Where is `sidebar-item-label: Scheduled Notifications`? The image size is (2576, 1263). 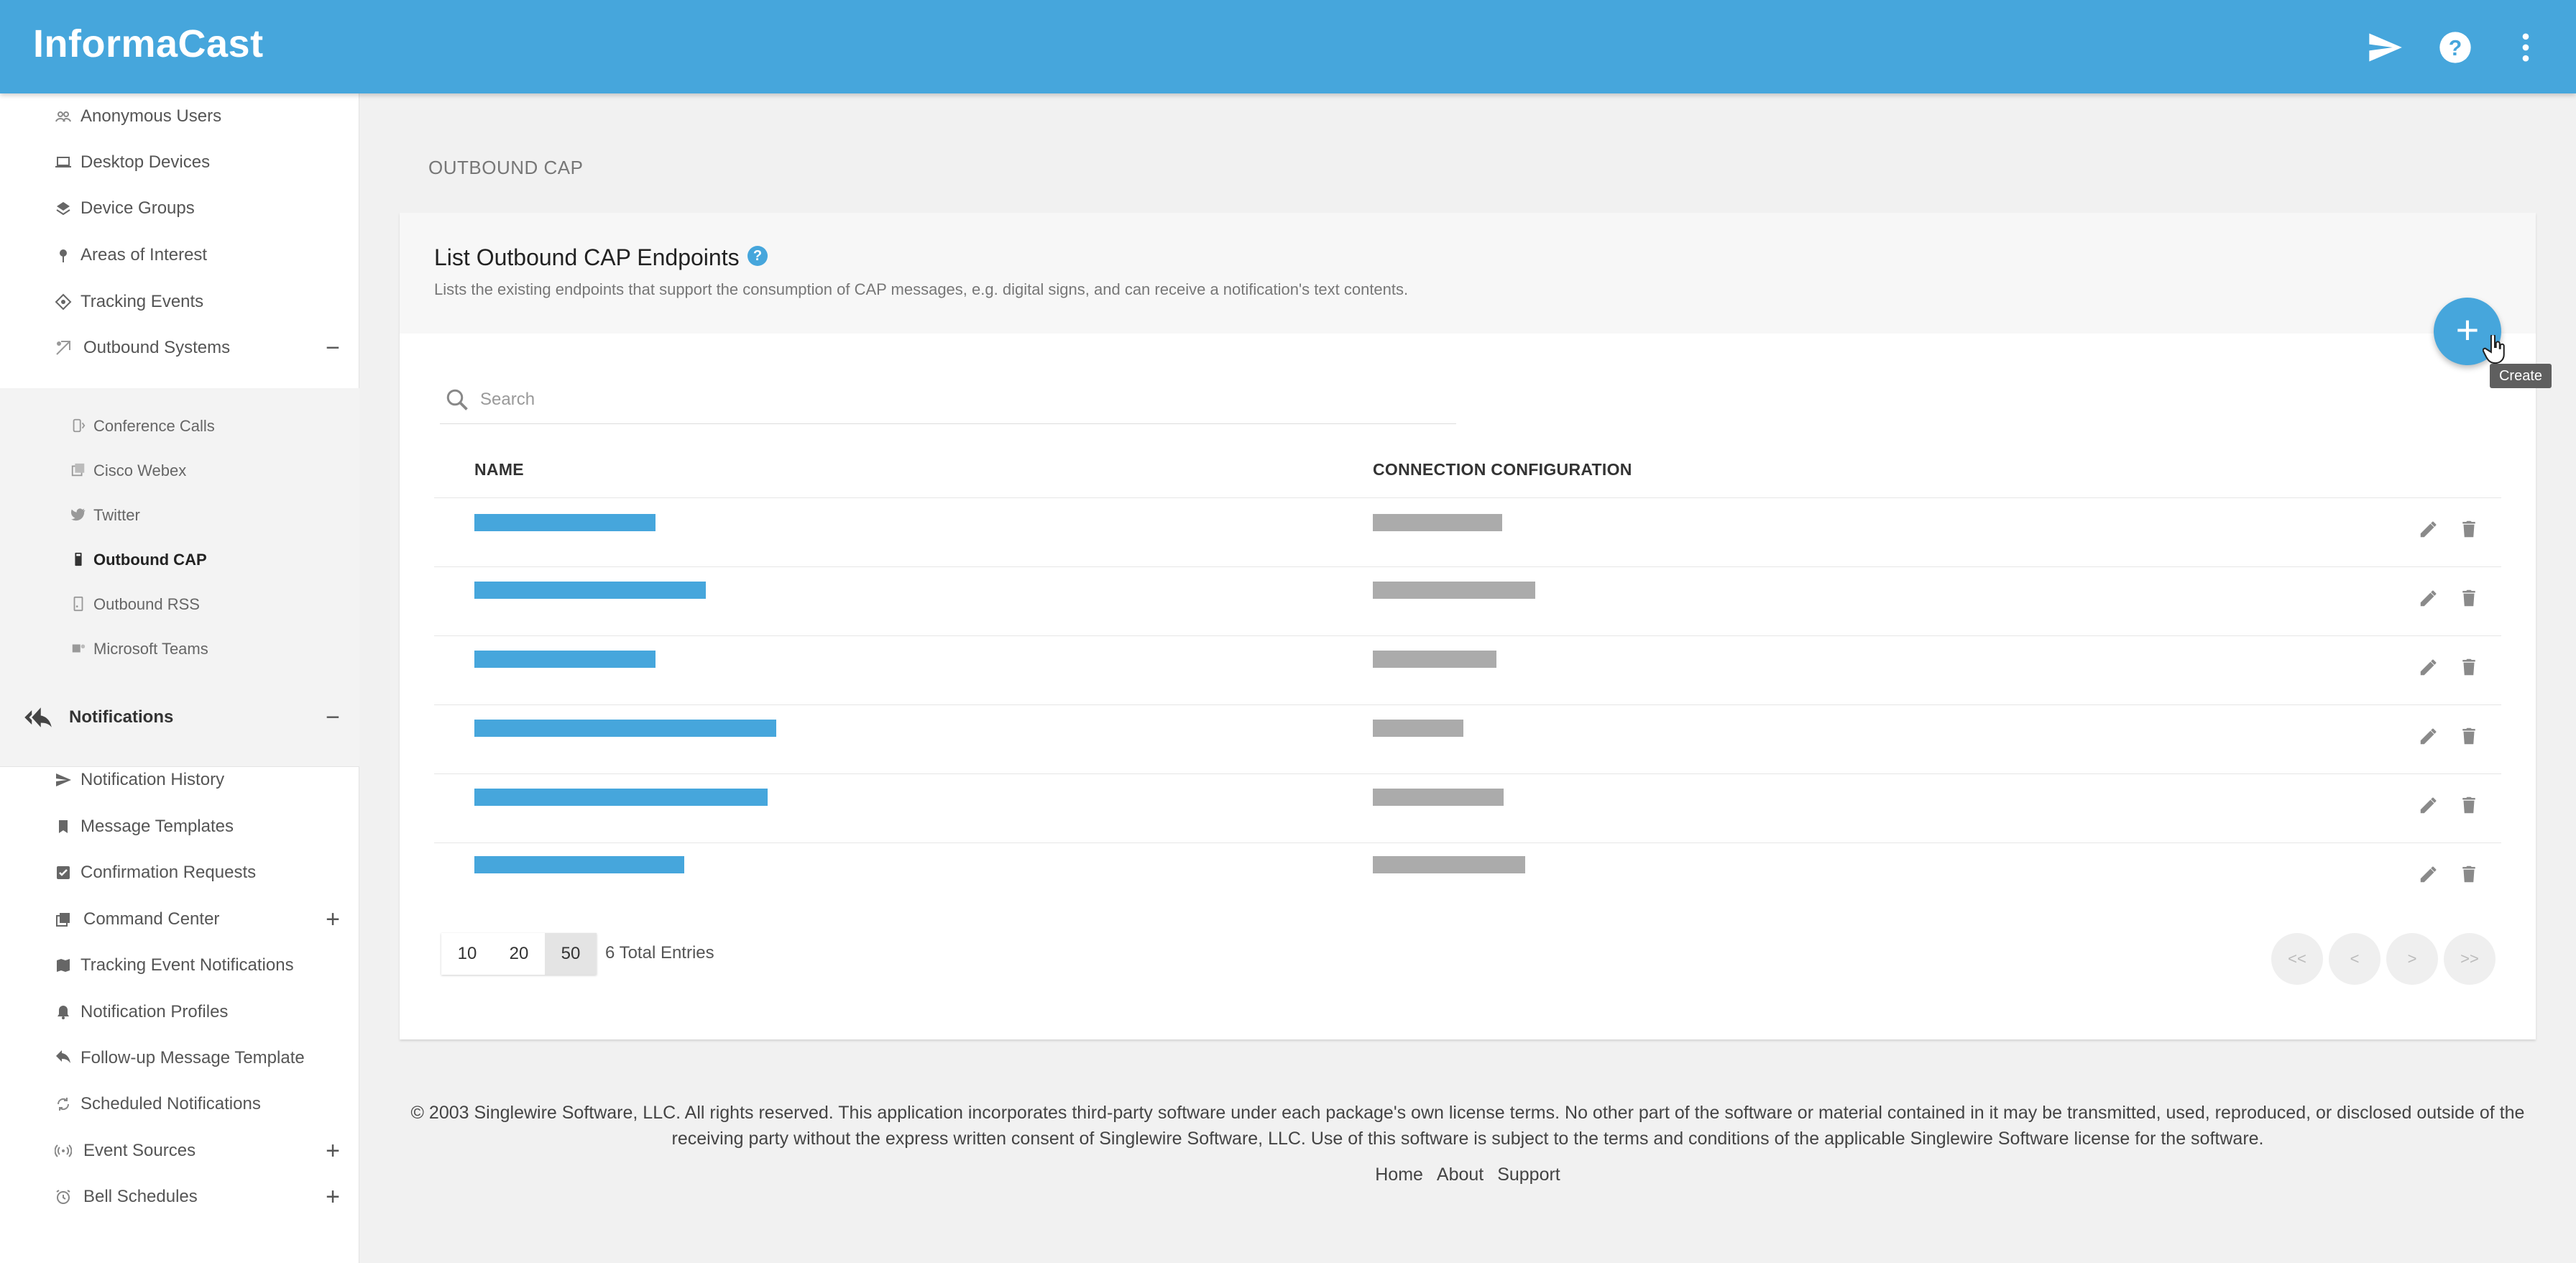 sidebar-item-label: Scheduled Notifications is located at coordinates (170, 1103).